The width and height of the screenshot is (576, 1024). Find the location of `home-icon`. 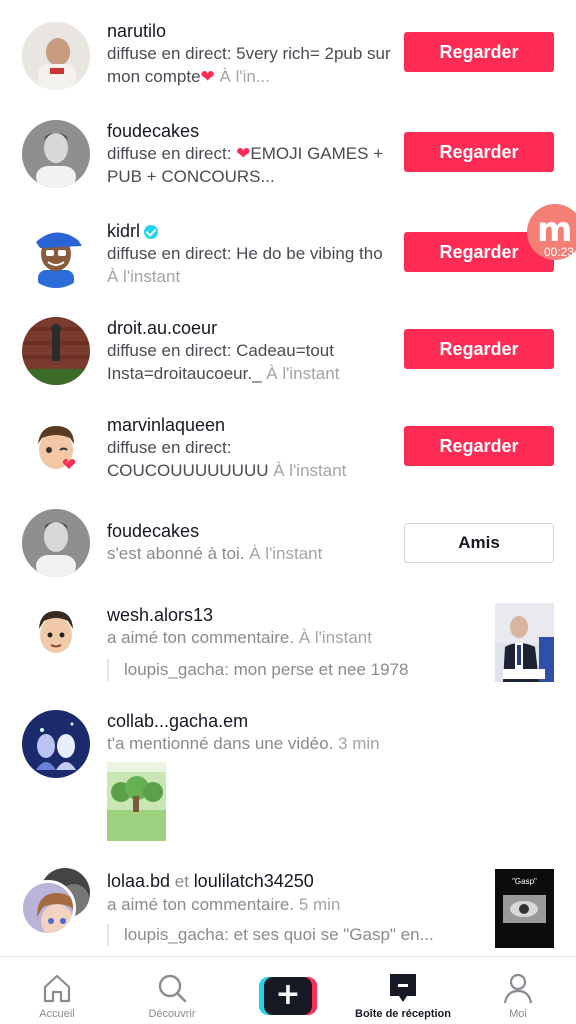

home-icon is located at coordinates (57, 988).